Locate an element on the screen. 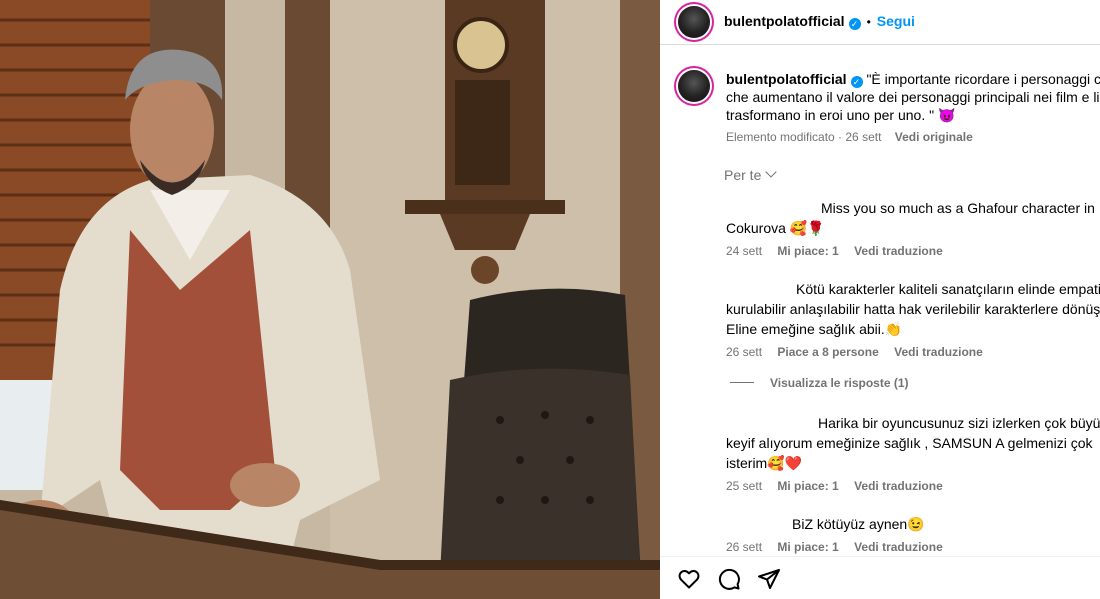 This screenshot has width=1100, height=599. comments-filter-dropdown: Per te is located at coordinates (751, 174).